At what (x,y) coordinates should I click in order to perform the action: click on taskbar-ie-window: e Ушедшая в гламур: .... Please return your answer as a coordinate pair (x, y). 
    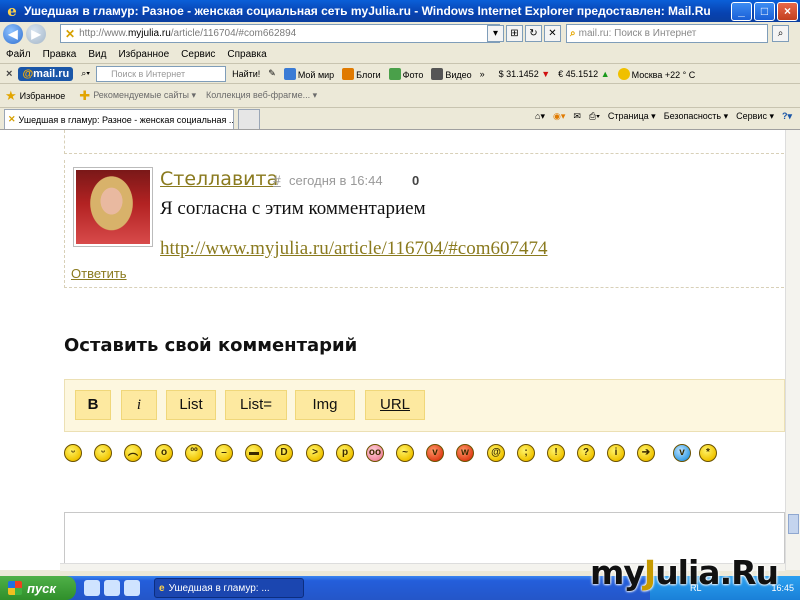
    Looking at the image, I should click on (229, 588).